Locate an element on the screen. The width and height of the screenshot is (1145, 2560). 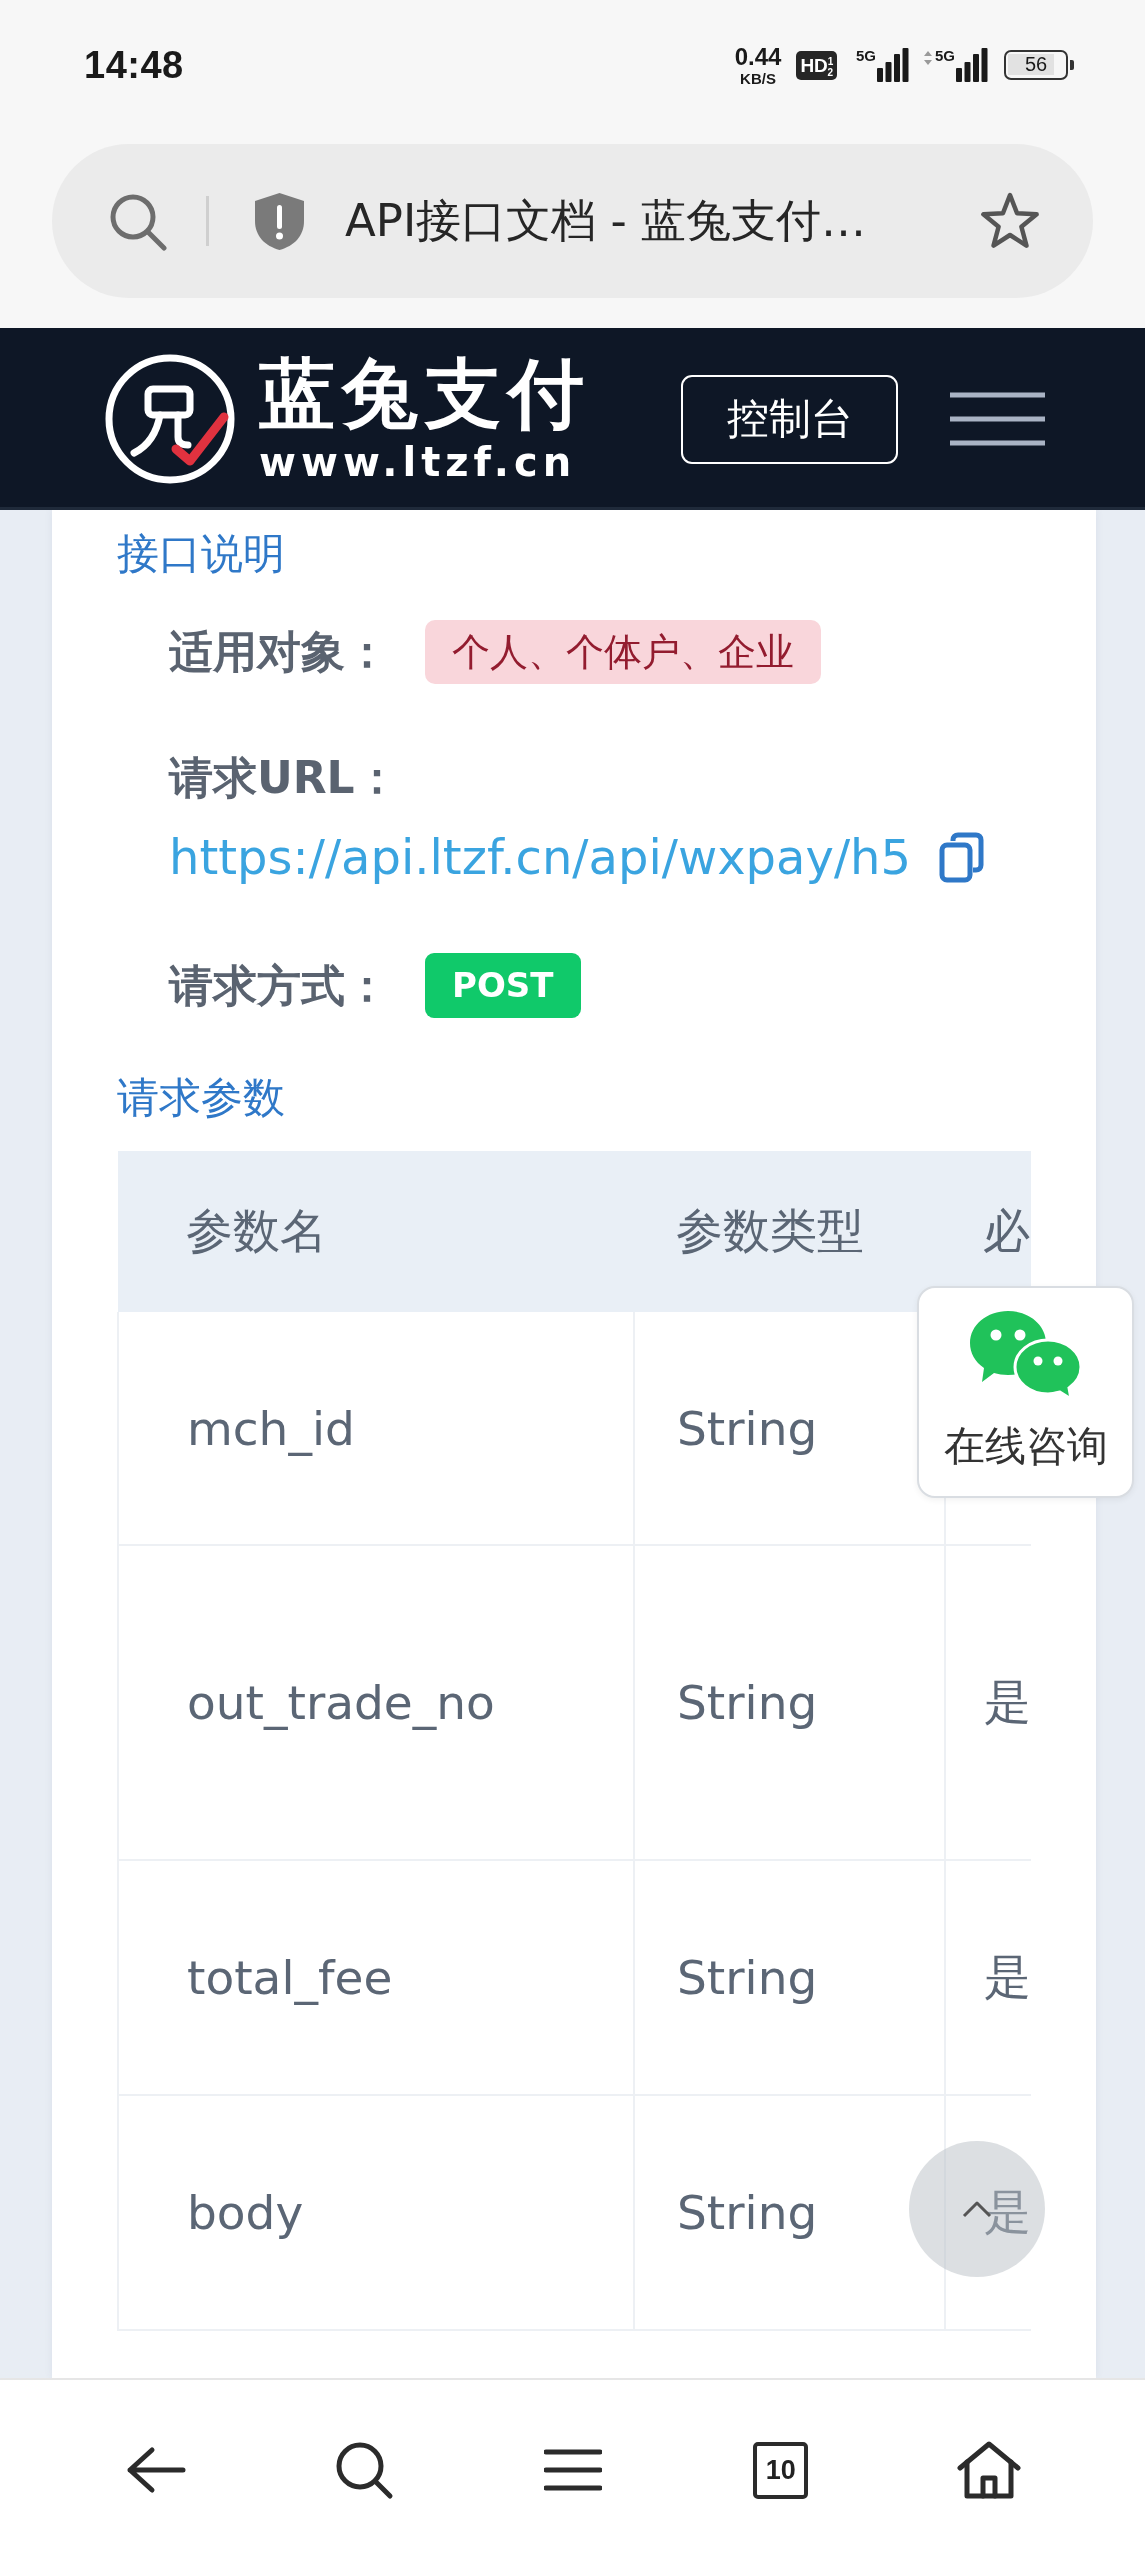
tabs-button: 10 is located at coordinates (781, 2470).